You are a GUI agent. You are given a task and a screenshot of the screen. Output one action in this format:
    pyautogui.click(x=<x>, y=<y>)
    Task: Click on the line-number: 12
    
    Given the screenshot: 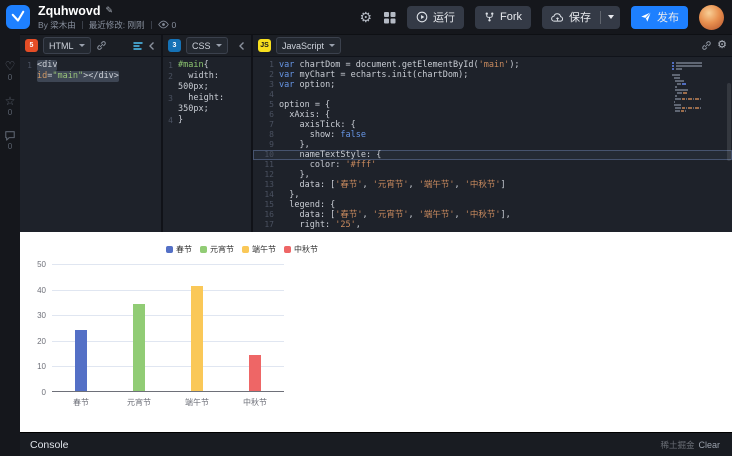 What is the action you would take?
    pyautogui.click(x=269, y=174)
    